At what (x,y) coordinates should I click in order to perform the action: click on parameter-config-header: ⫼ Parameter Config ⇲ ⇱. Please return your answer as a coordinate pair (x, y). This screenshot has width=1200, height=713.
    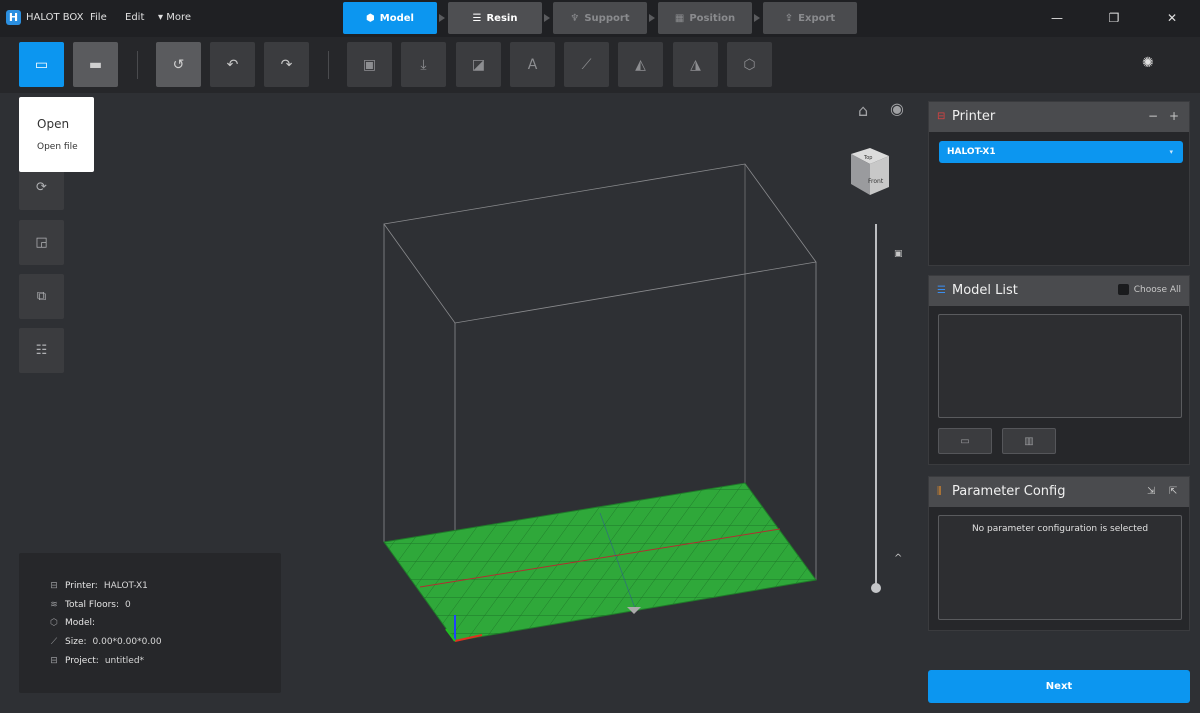
    Looking at the image, I should click on (1059, 492).